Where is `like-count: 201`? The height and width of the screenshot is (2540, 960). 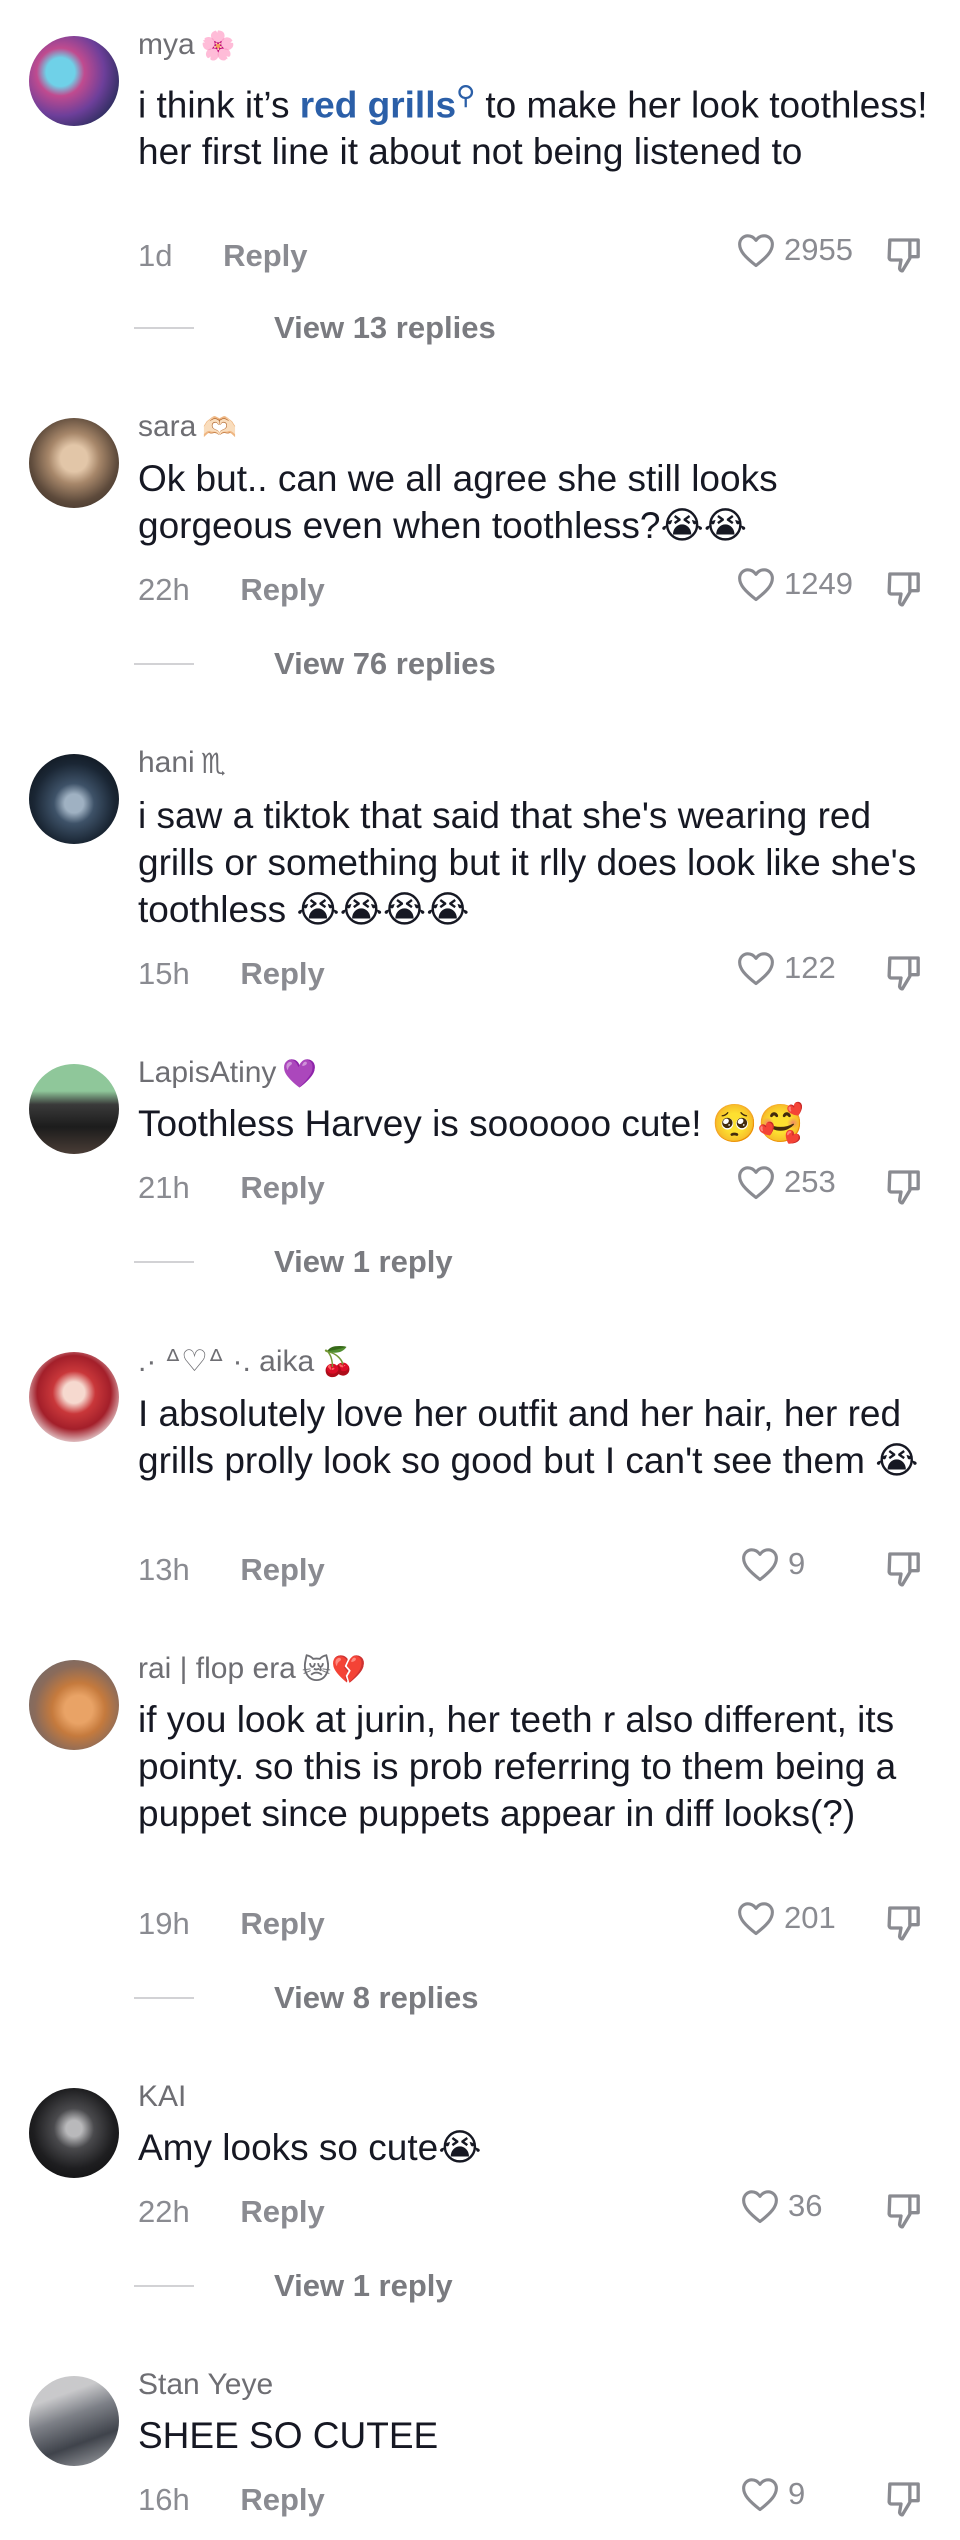
like-count: 201 is located at coordinates (810, 1917).